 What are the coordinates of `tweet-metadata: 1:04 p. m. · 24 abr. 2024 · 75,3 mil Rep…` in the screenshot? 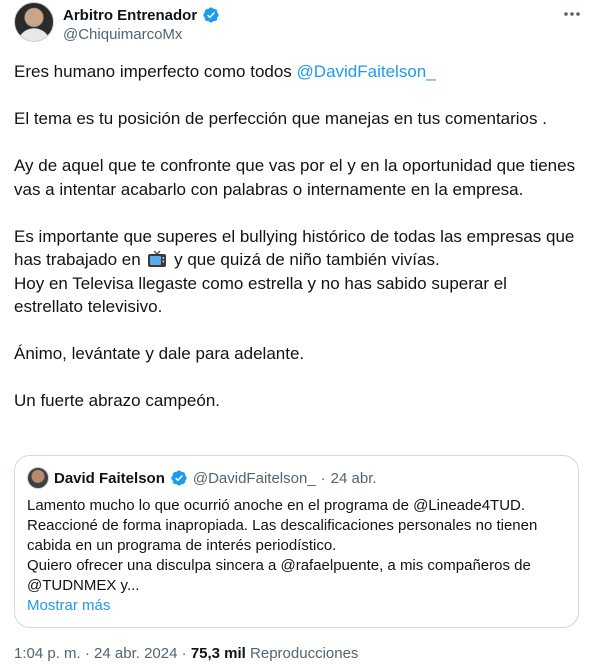 It's located at (186, 653).